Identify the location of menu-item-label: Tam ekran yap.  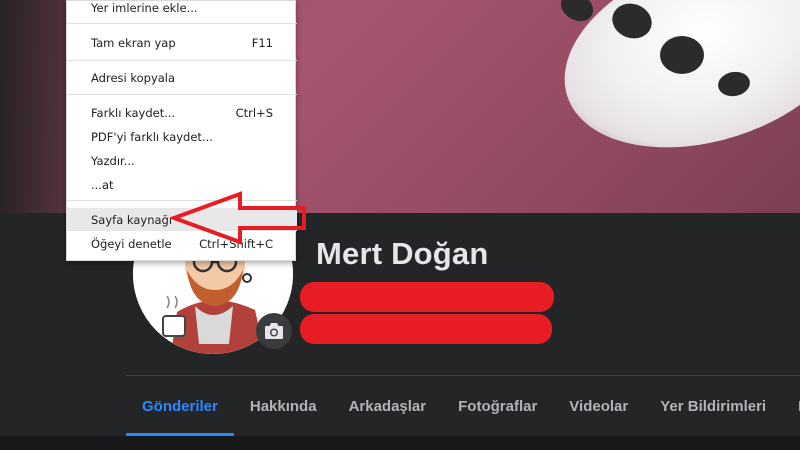
(133, 42).